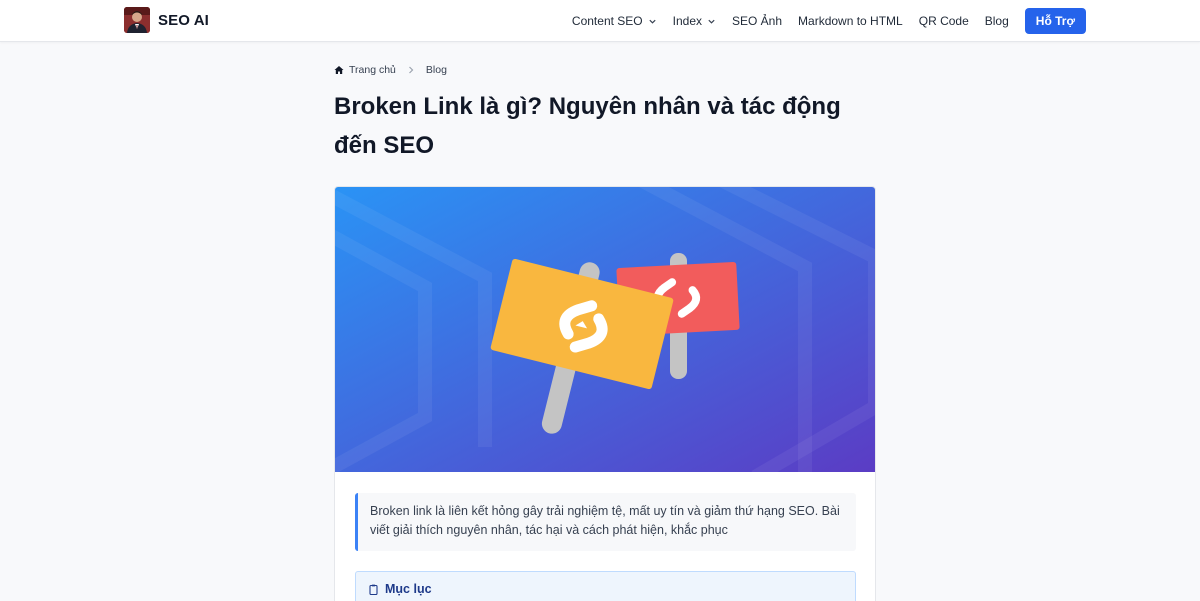  I want to click on nav-content-seo: Content SEO, so click(614, 21).